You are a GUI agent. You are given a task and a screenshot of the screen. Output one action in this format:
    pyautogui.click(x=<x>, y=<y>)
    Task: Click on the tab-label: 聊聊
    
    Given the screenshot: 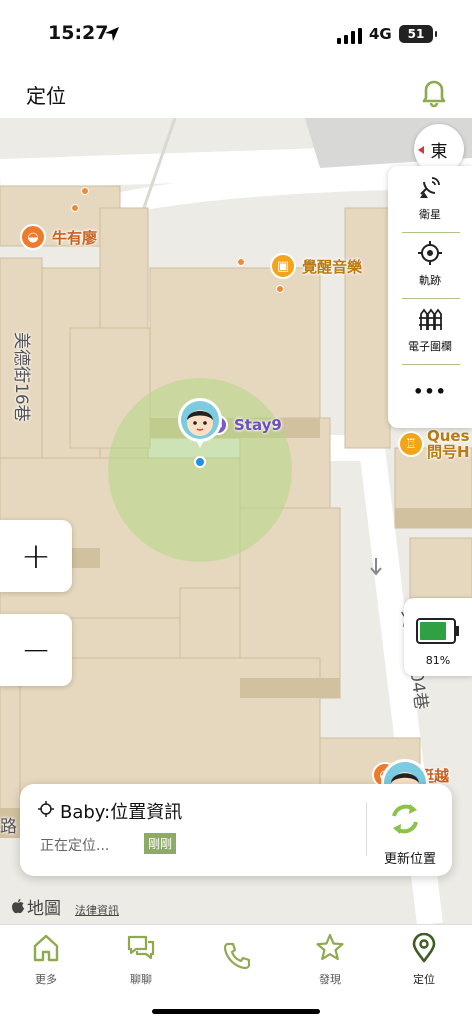 What is the action you would take?
    pyautogui.click(x=141, y=979)
    